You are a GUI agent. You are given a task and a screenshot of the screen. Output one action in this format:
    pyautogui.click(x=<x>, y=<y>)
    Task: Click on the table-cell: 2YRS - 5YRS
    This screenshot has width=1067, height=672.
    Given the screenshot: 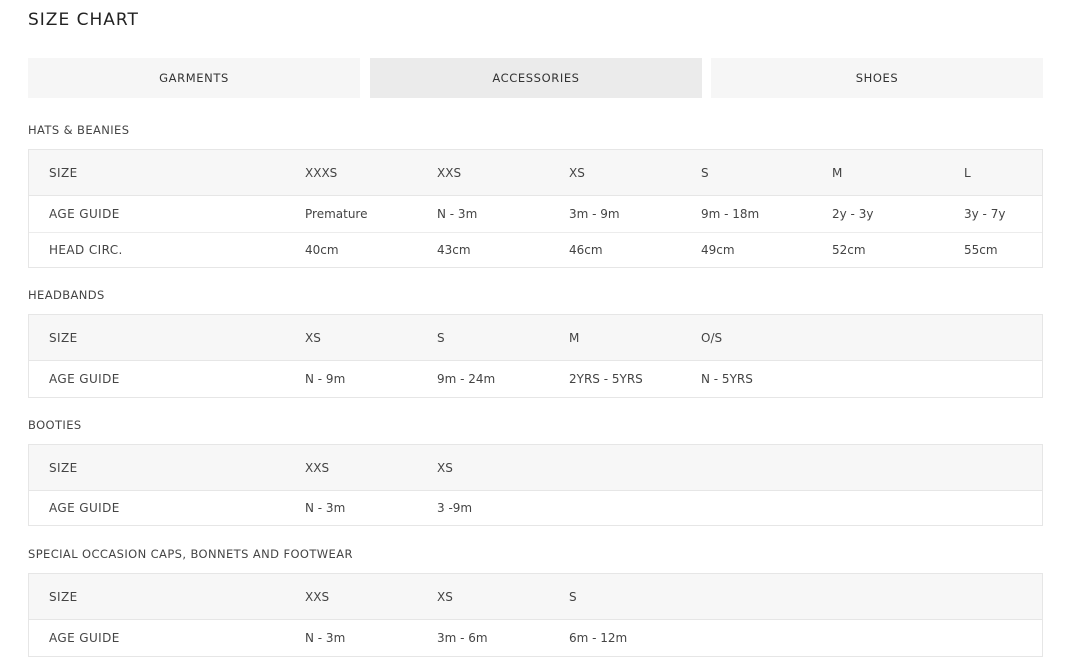 What is the action you would take?
    pyautogui.click(x=606, y=379)
    